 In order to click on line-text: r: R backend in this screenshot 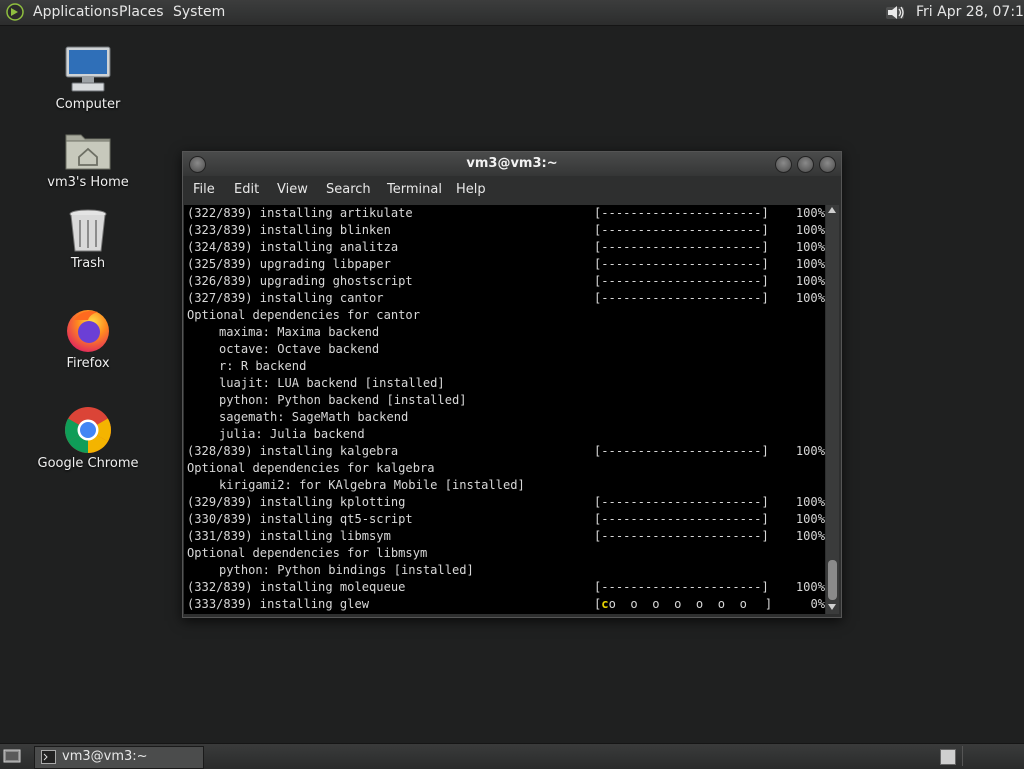, I will do `click(263, 366)`.